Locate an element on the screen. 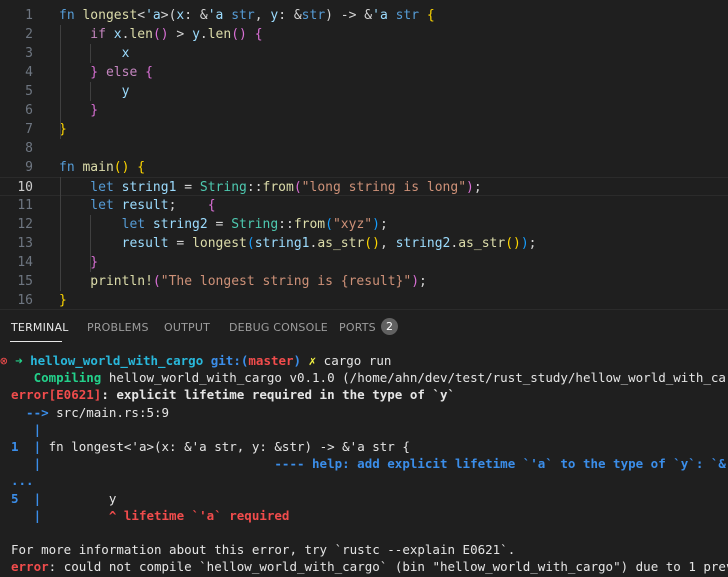  terminal-segment: Compiling is located at coordinates (60, 378).